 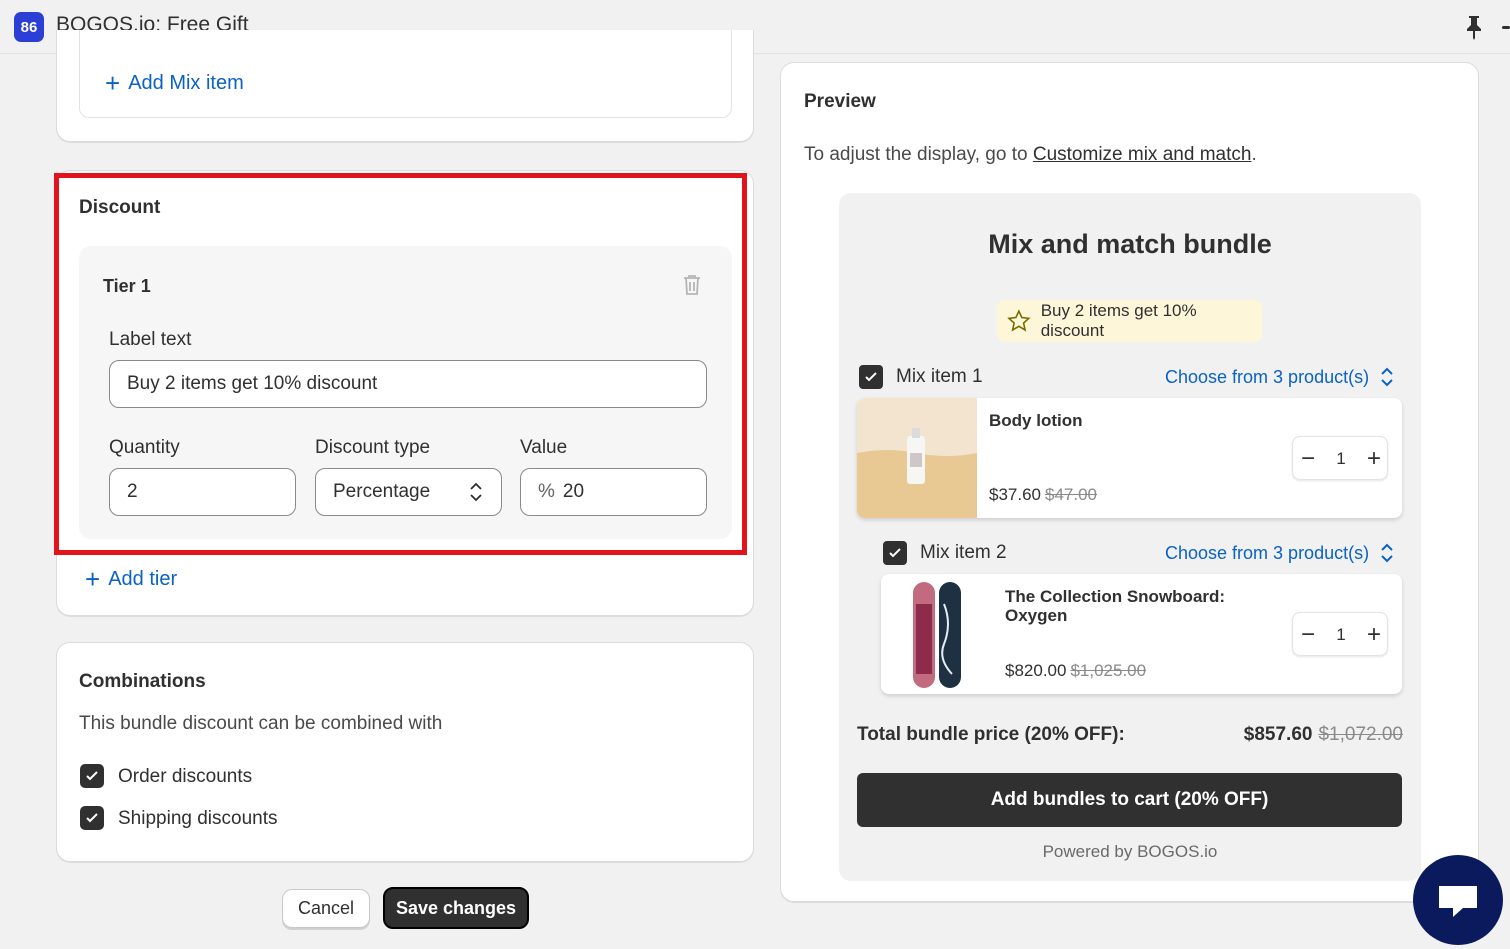 What do you see at coordinates (613, 492) in the screenshot?
I see `value-input: % 20` at bounding box center [613, 492].